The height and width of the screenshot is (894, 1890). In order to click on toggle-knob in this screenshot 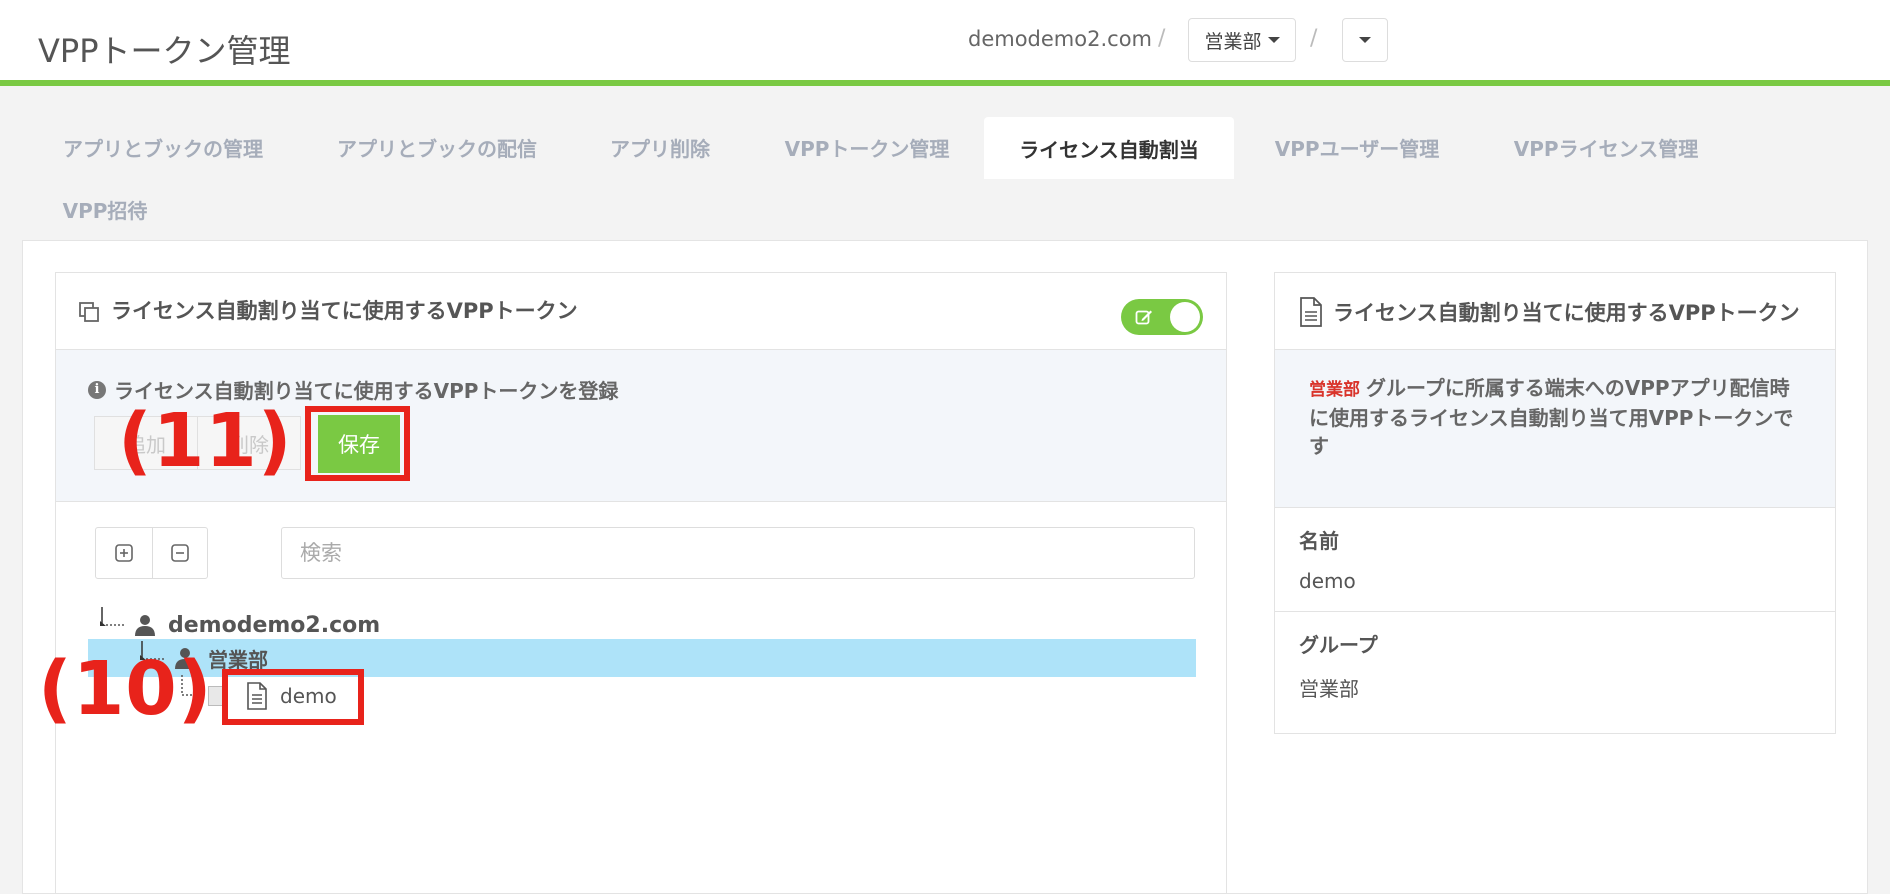, I will do `click(1185, 317)`.